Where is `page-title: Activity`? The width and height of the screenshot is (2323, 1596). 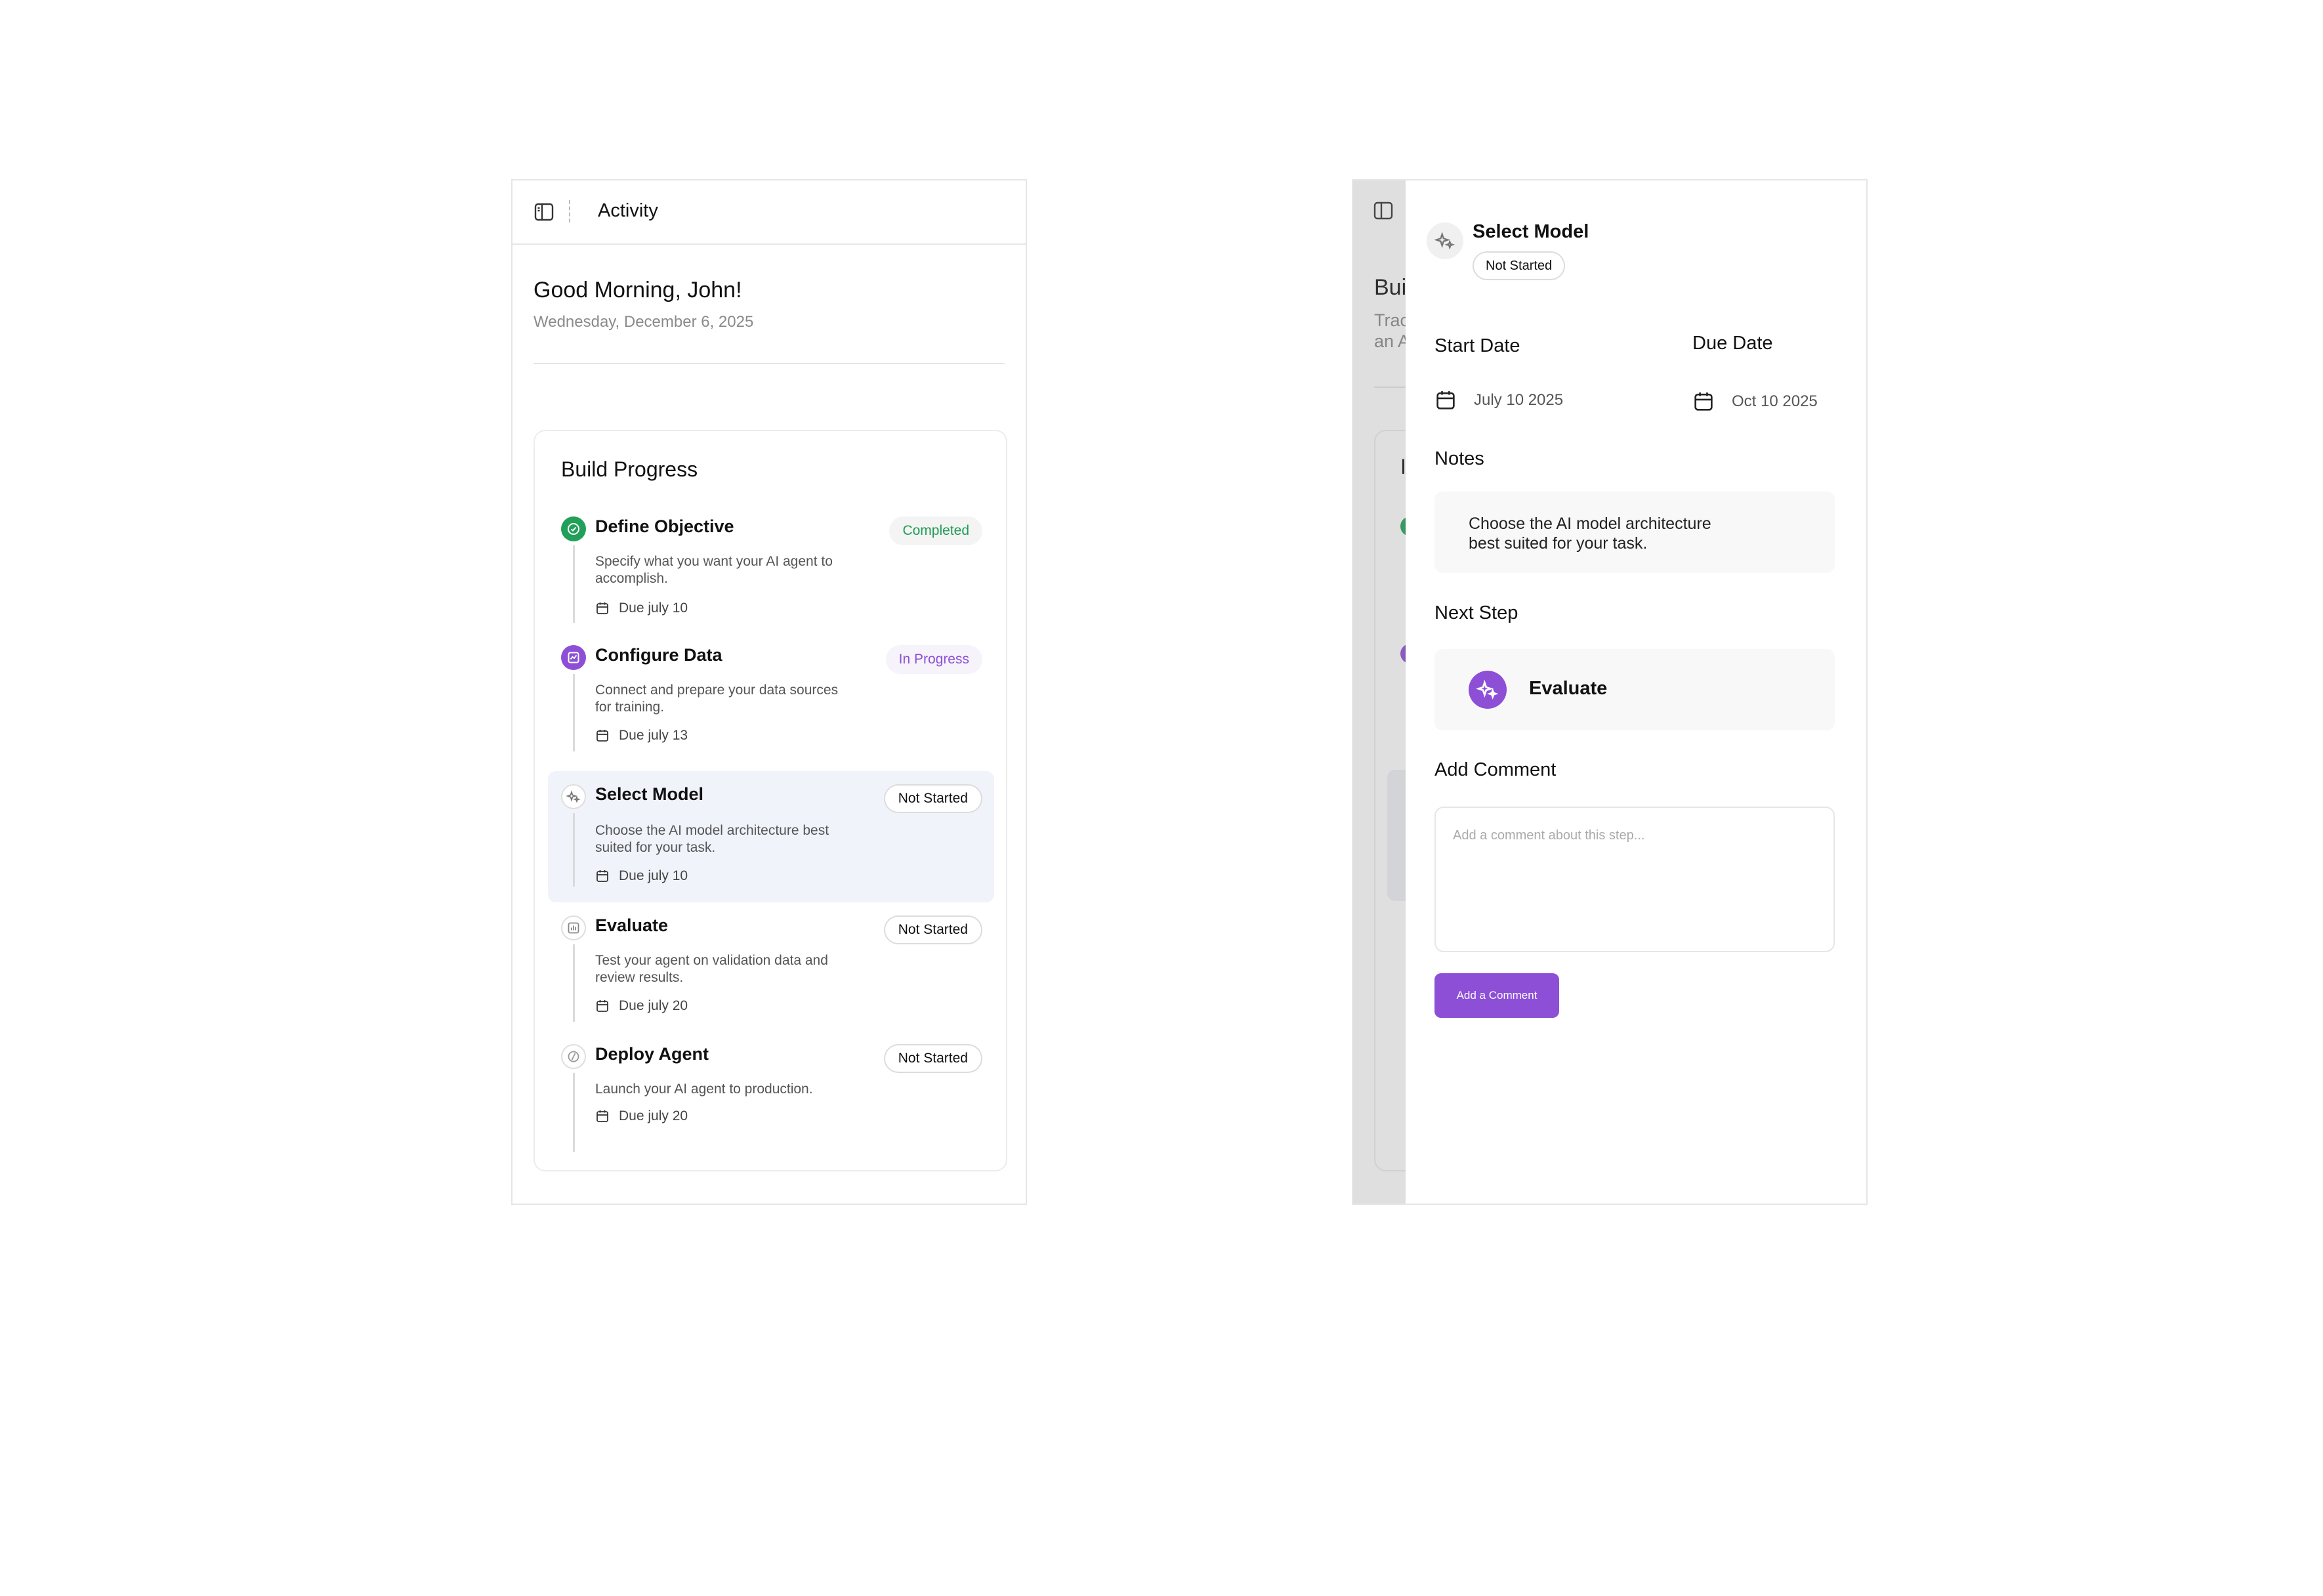
page-title: Activity is located at coordinates (628, 210).